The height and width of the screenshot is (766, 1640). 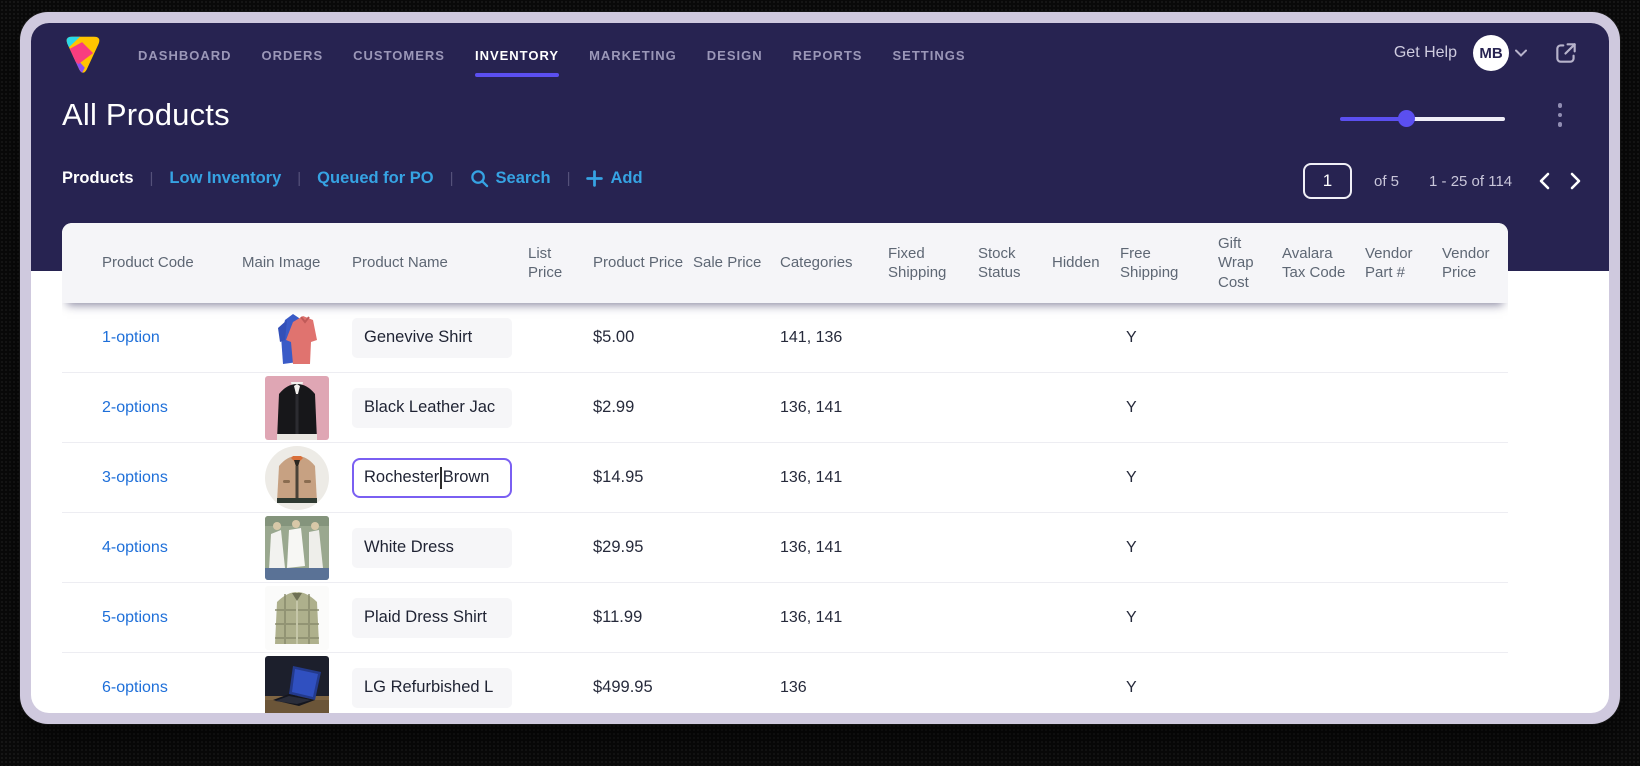 What do you see at coordinates (432, 337) in the screenshot?
I see `product-name-cell: Genevive Shirt` at bounding box center [432, 337].